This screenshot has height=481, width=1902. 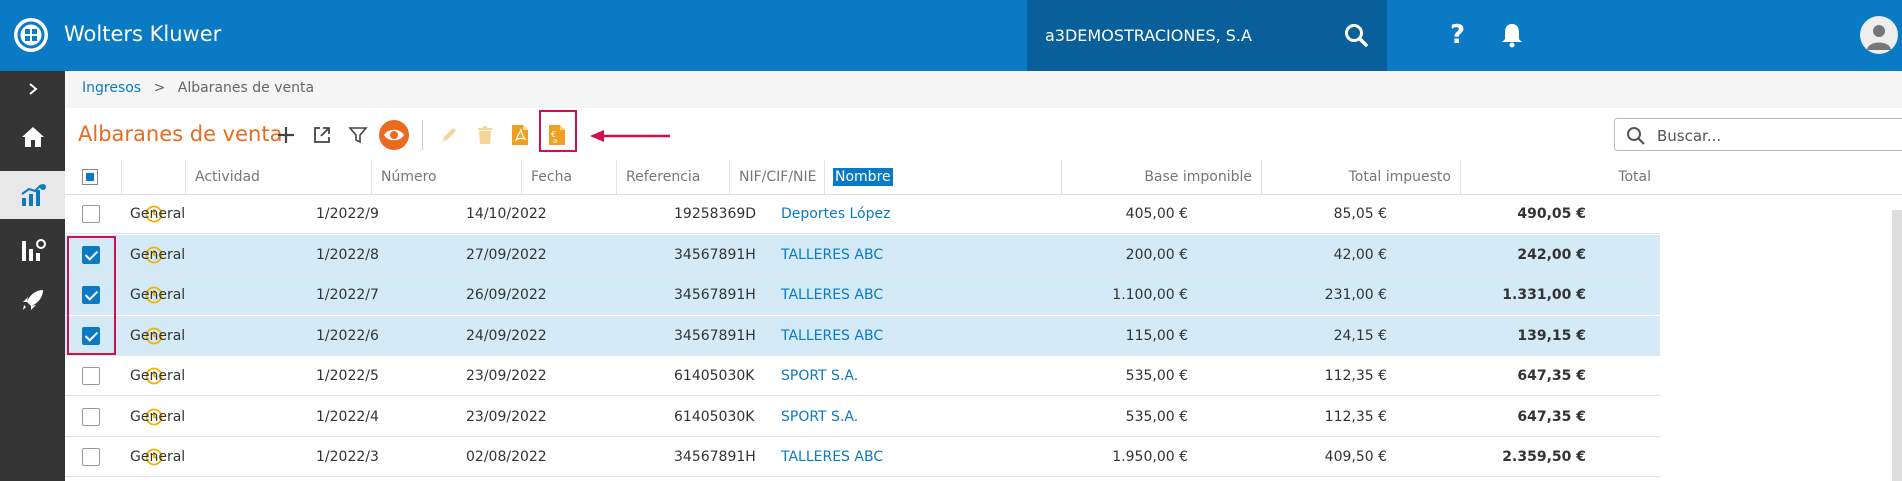 I want to click on cell-numero: 1/2022/9, so click(x=347, y=214).